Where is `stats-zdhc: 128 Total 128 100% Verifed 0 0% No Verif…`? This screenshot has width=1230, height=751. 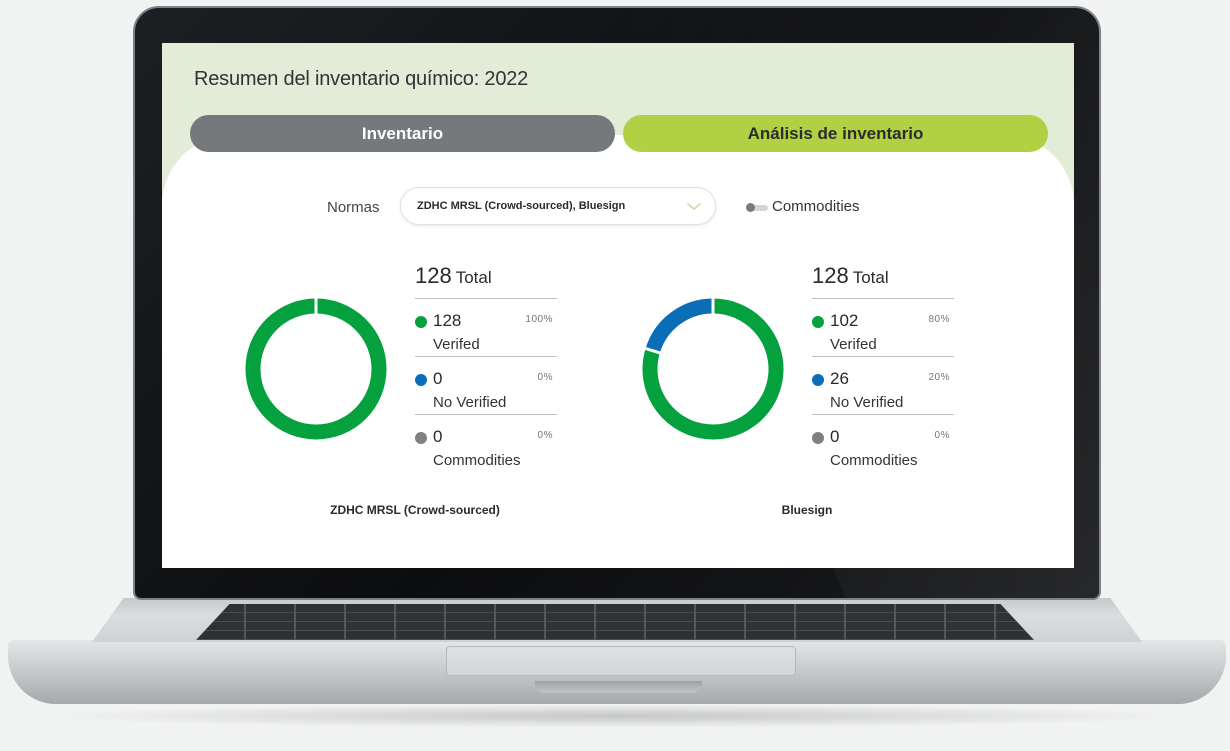
stats-zdhc: 128 Total 128 100% Verifed 0 0% No Verif… is located at coordinates (486, 368).